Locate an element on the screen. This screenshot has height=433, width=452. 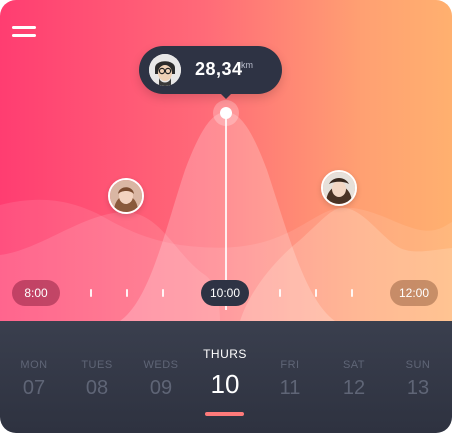
friend-avatar-left is located at coordinates (126, 196).